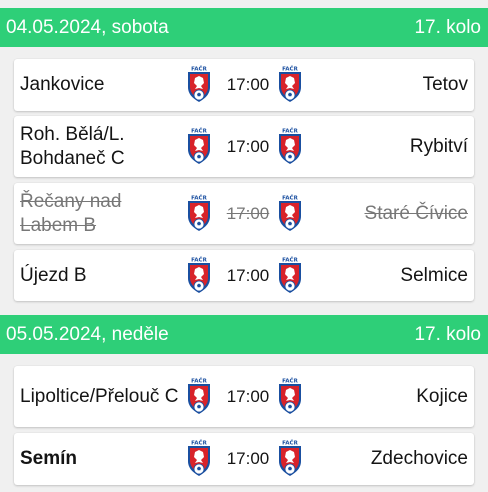 The image size is (488, 492). I want to click on home-team: Jankovice, so click(62, 84).